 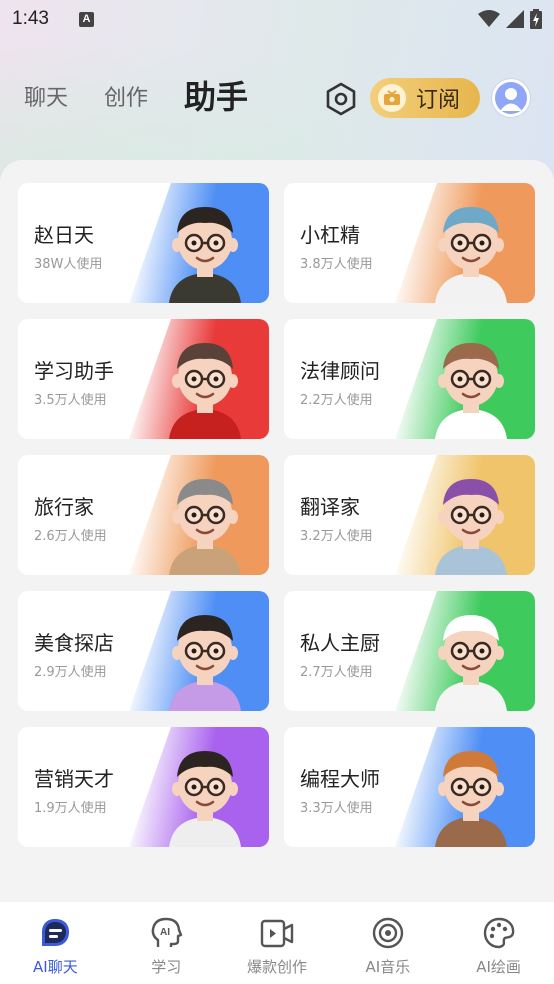 What do you see at coordinates (336, 536) in the screenshot?
I see `card-usage-count: 3.2万人使用` at bounding box center [336, 536].